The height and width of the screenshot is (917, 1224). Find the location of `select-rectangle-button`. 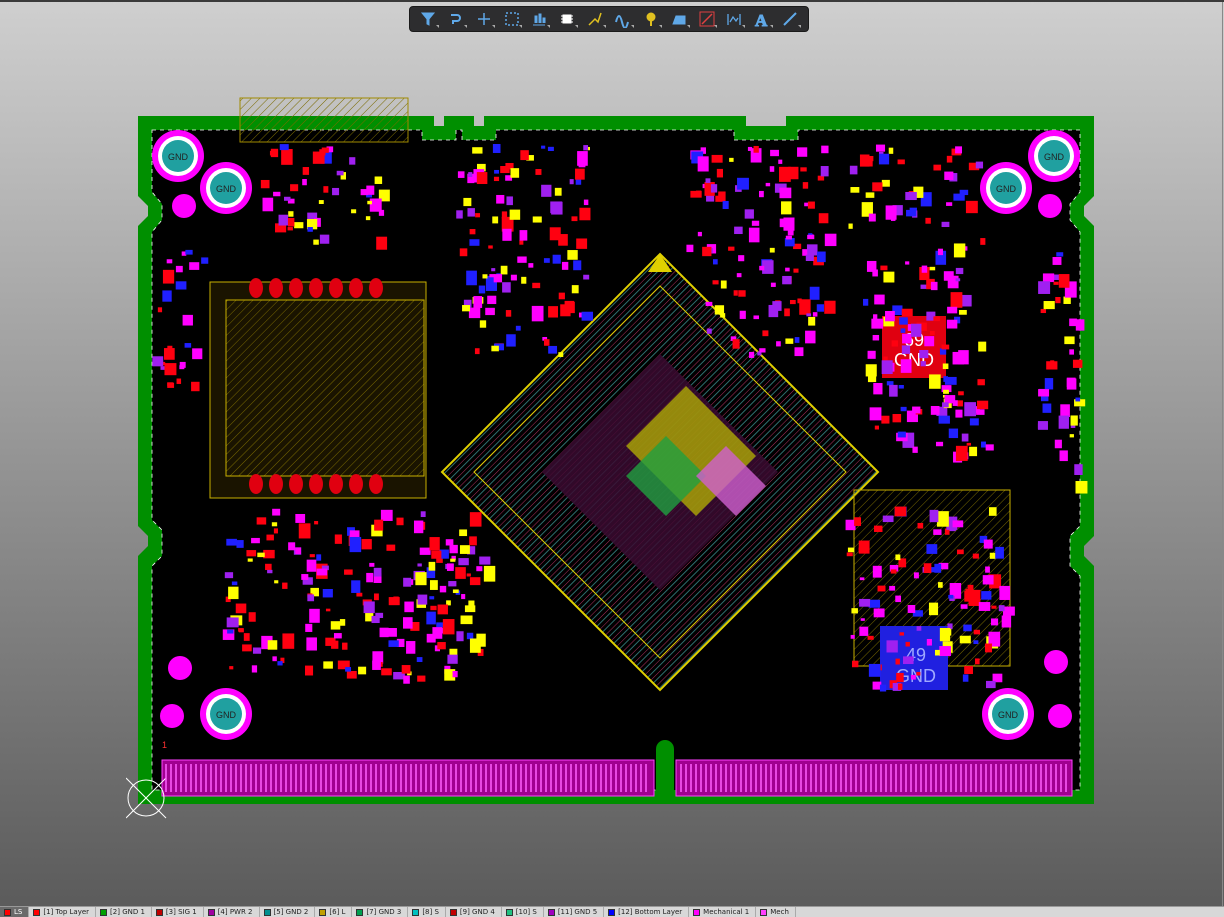

select-rectangle-button is located at coordinates (512, 19).